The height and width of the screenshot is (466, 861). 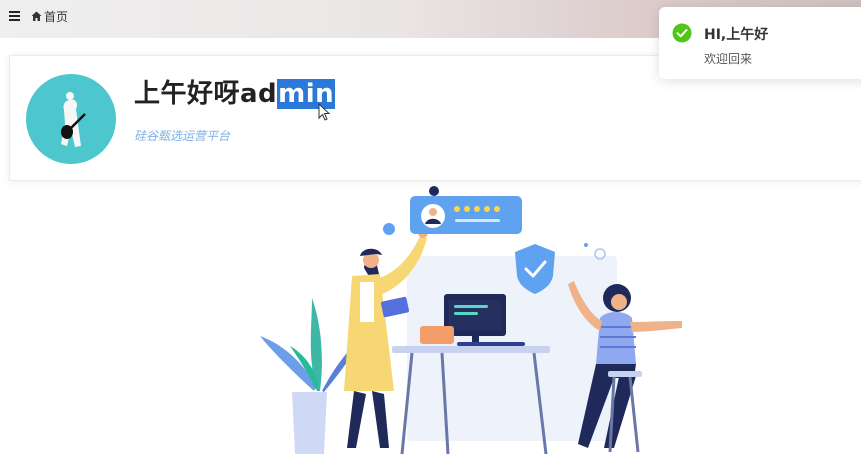 I want to click on breadcrumb: 首页, so click(x=50, y=16).